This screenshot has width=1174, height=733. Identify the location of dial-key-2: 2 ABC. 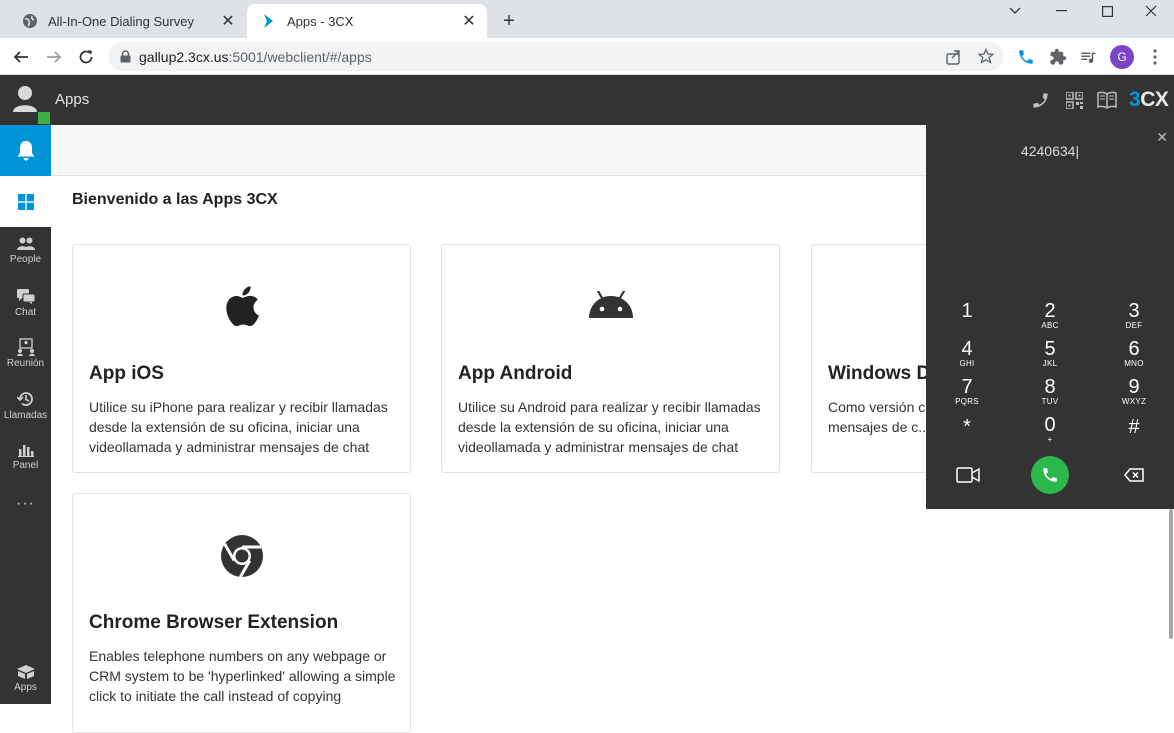
(1050, 315).